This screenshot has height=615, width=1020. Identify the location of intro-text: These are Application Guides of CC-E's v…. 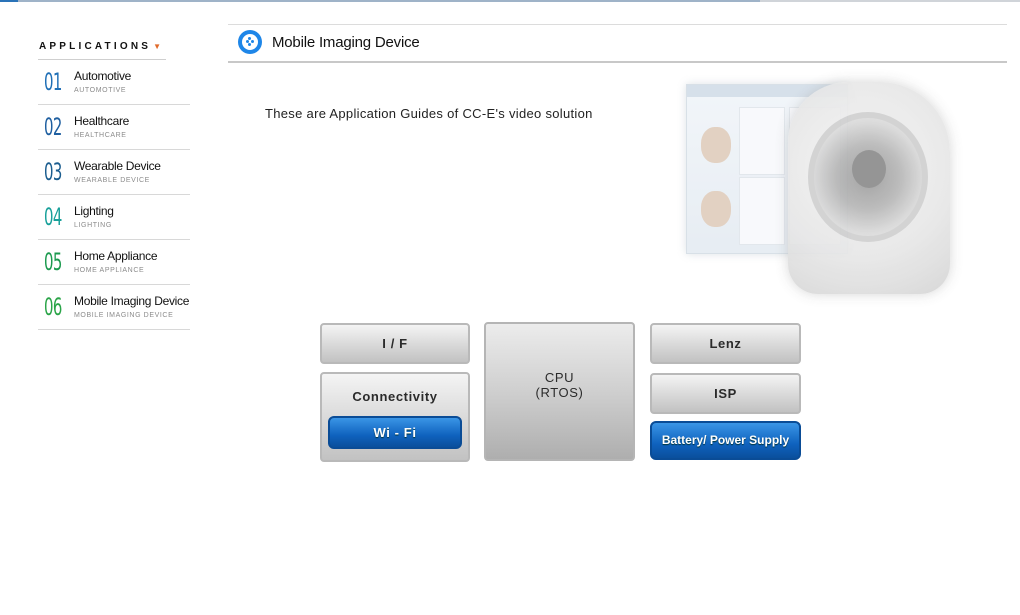
(429, 113).